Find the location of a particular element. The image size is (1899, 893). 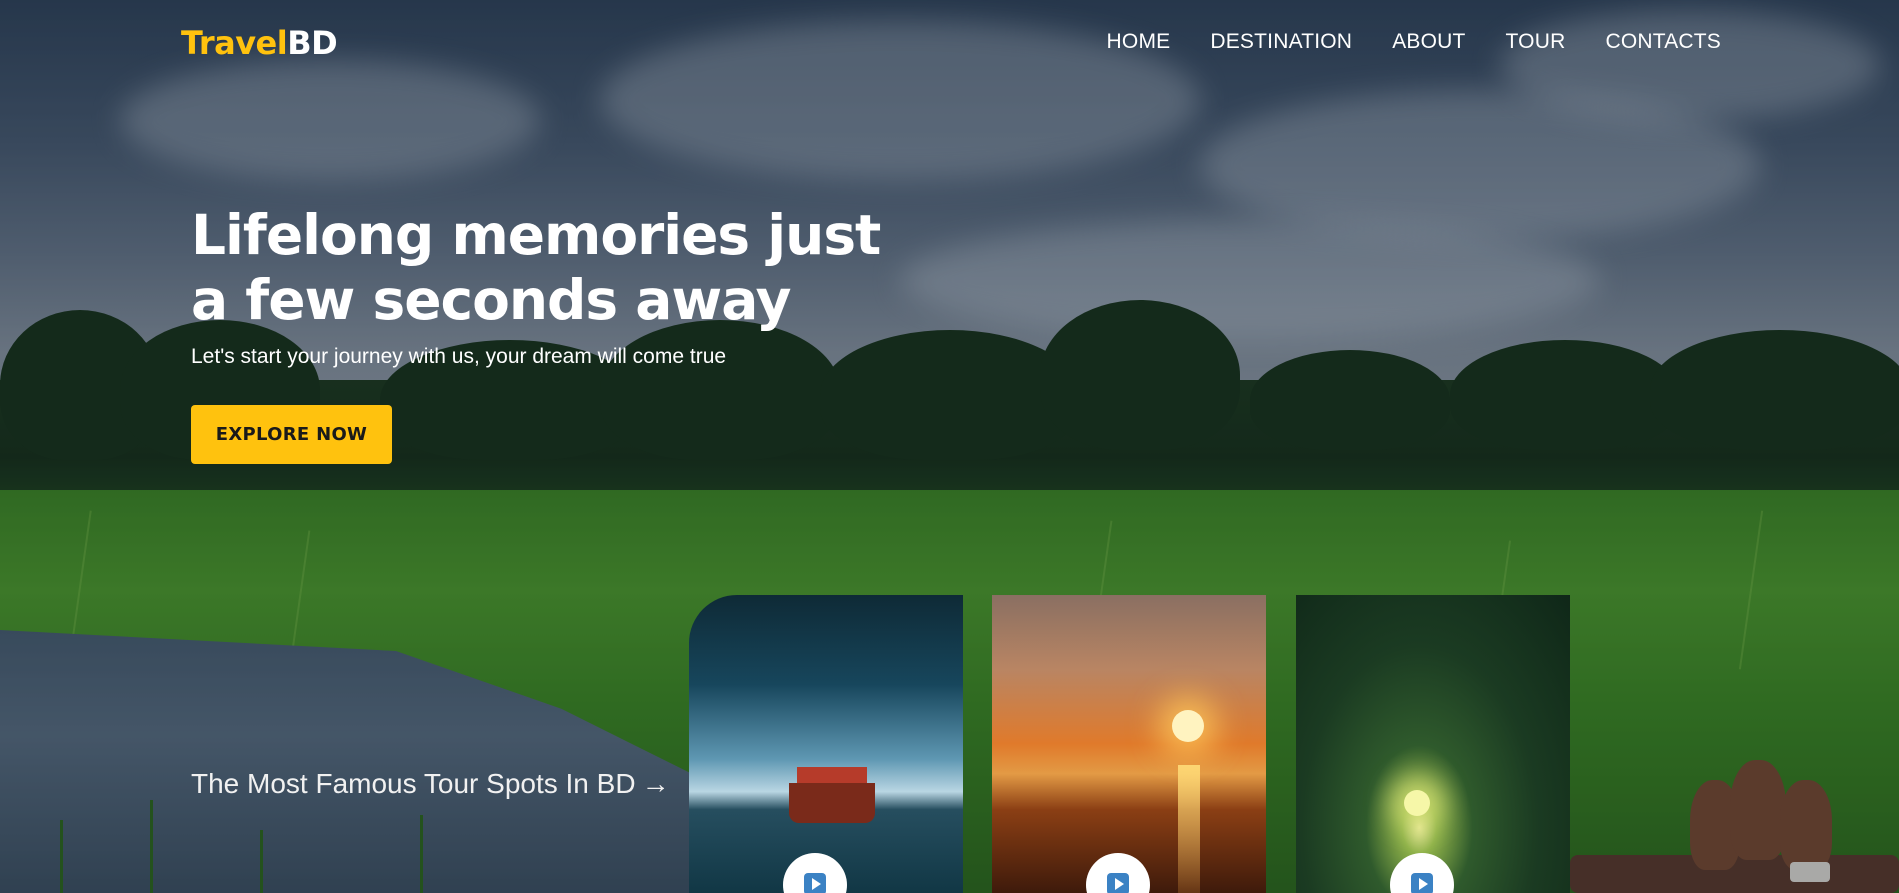

forest-path-image is located at coordinates (1433, 744).